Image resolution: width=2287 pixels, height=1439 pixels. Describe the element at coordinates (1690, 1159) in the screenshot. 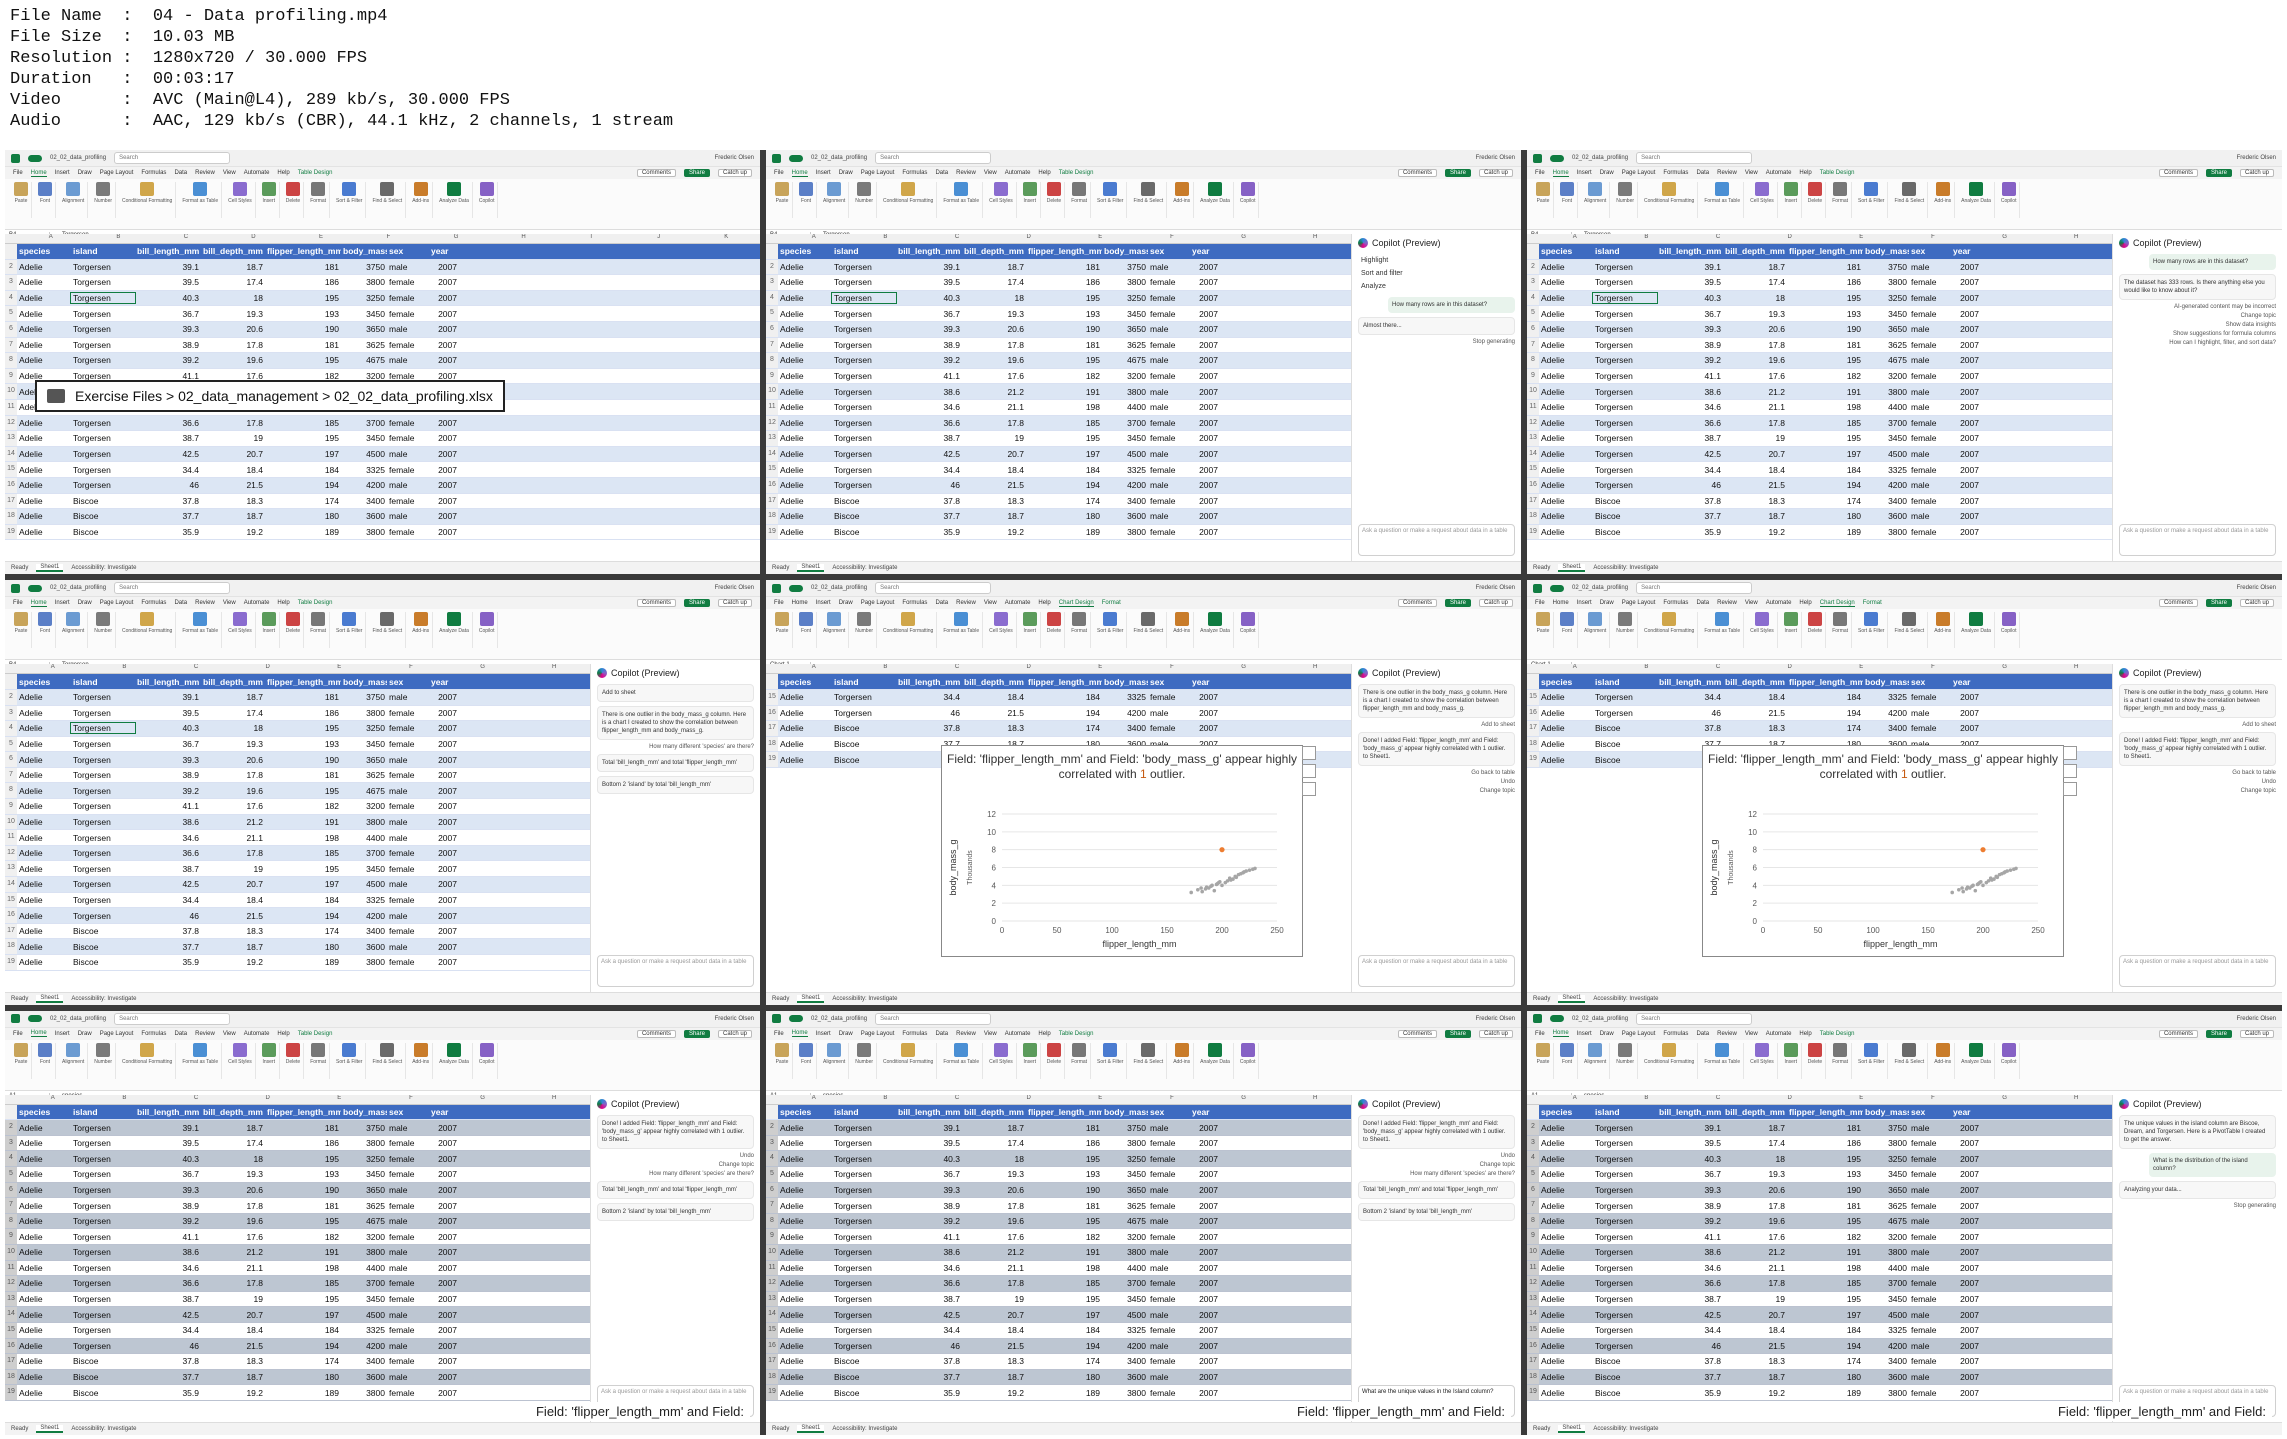

I see `table-cell: 40.3` at that location.